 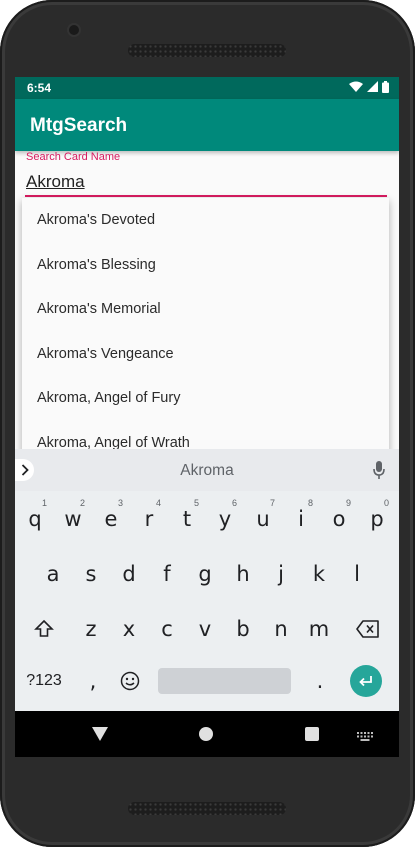 I want to click on status-time: 6:54, so click(x=39, y=88).